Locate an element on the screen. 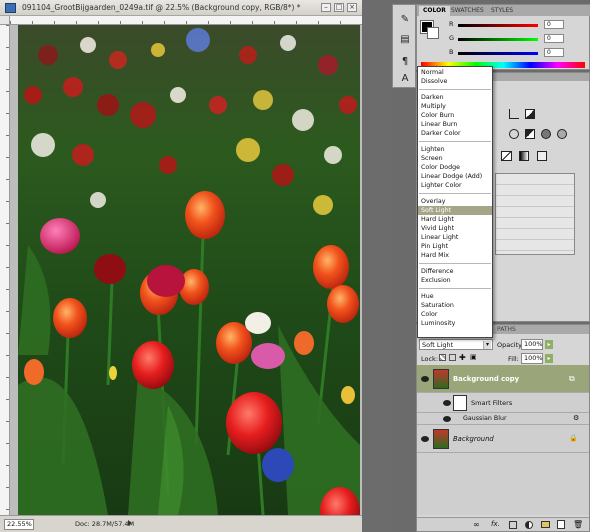 Image resolution: width=590 pixels, height=532 pixels. add-mask-icon is located at coordinates (513, 525).